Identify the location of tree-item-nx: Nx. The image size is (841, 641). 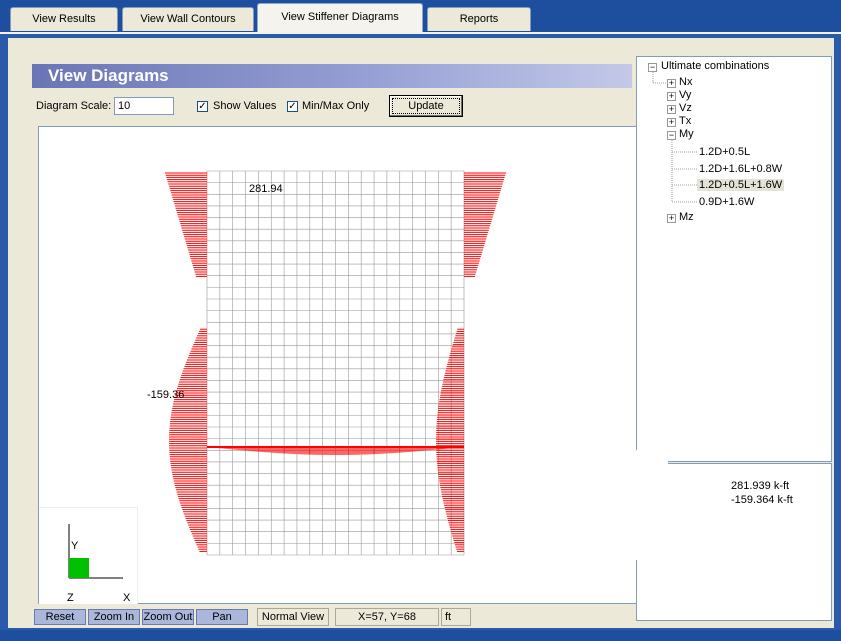
(685, 82).